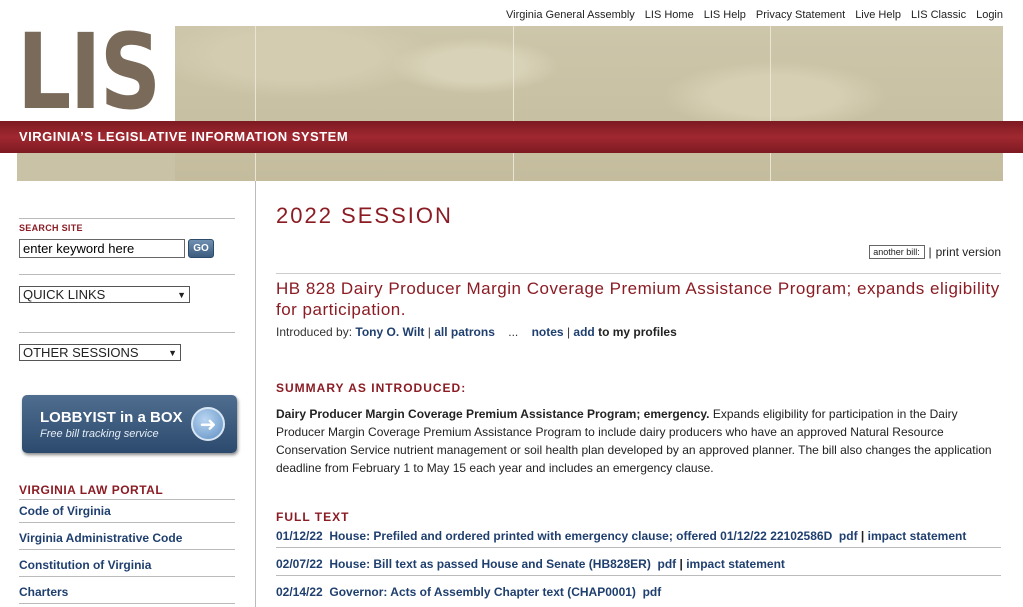  I want to click on top-link-lis-home: LIS Home, so click(669, 15).